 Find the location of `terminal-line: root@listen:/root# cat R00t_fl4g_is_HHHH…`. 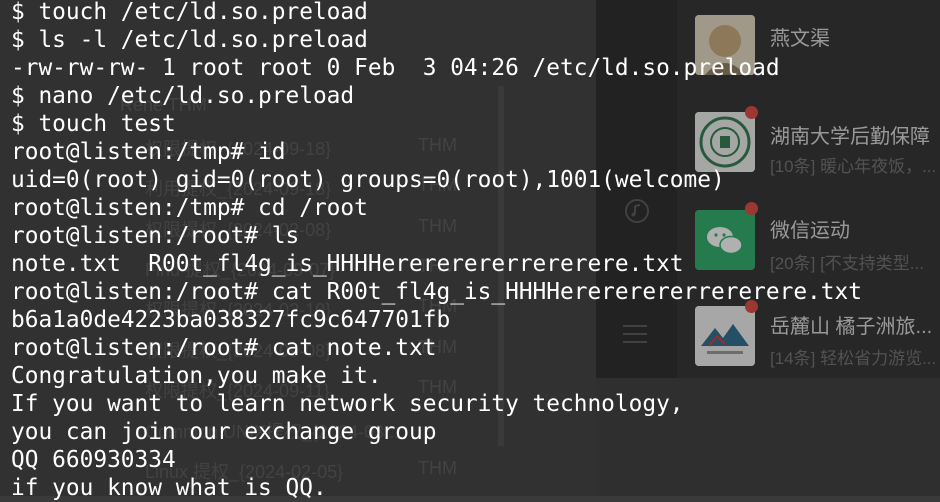

terminal-line: root@listen:/root# cat R00t_fl4g_is_HHHH… is located at coordinates (436, 292).